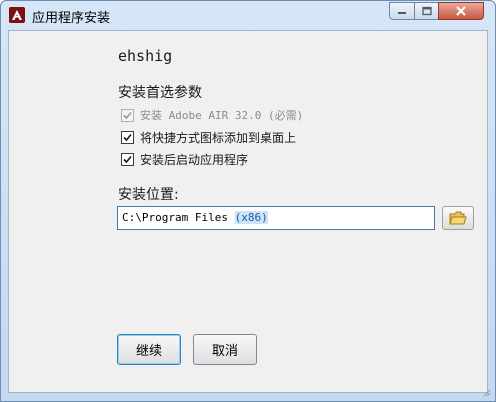 This screenshot has width=496, height=402. I want to click on close-icon, so click(461, 11).